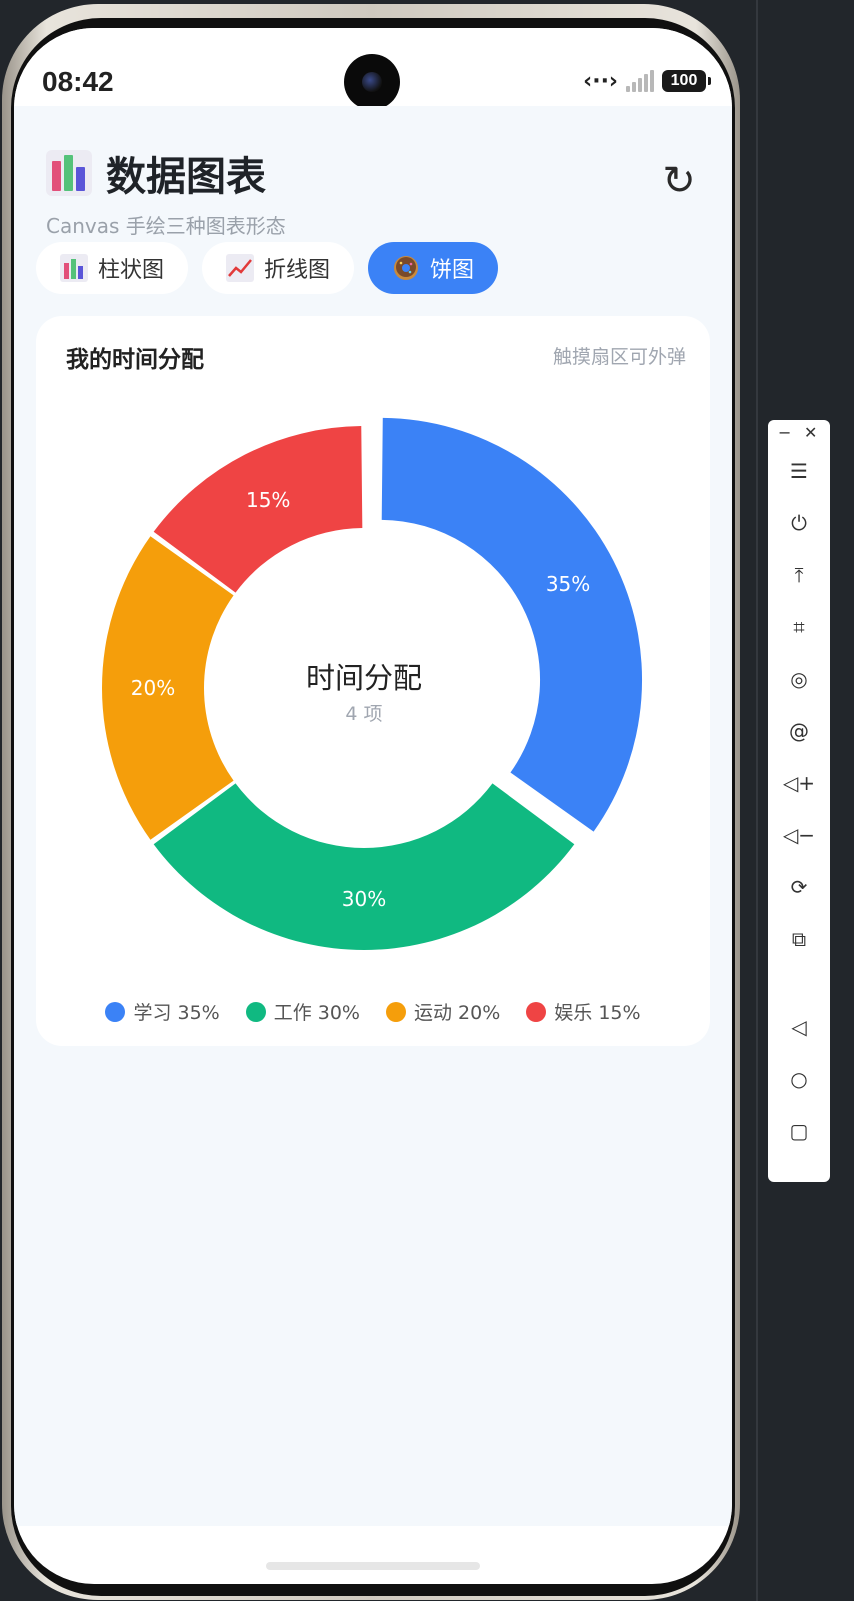  What do you see at coordinates (131, 270) in the screenshot?
I see `tab-label: 柱状图` at bounding box center [131, 270].